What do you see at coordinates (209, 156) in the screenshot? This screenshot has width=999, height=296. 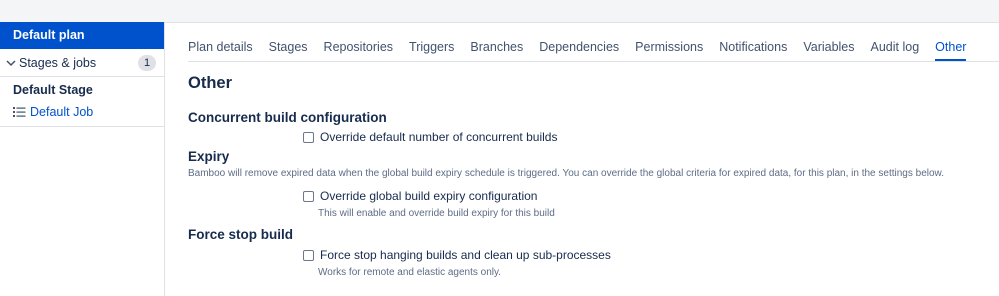 I see `section-title-expiry: Expiry` at bounding box center [209, 156].